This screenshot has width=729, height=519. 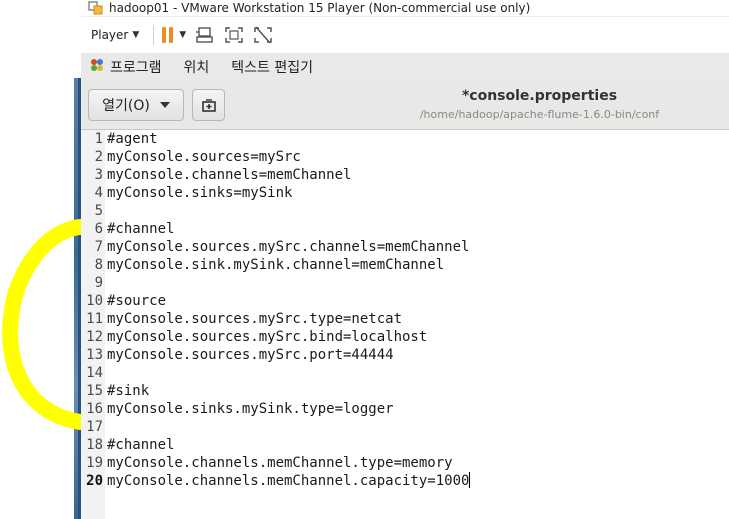 I want to click on fullscreen-icon, so click(x=234, y=35).